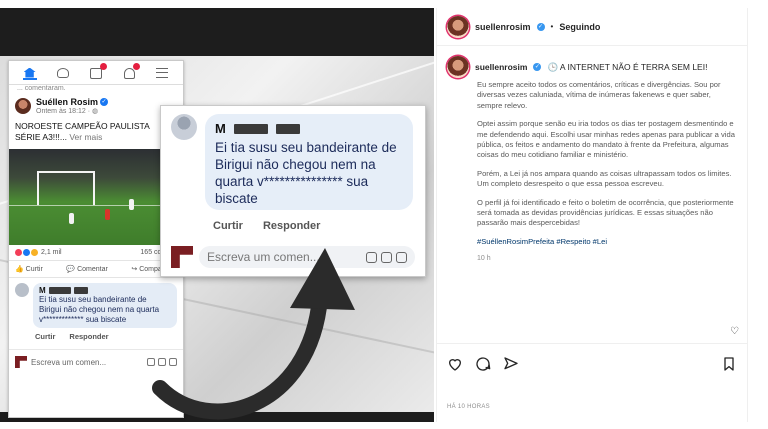 The width and height of the screenshot is (768, 429). What do you see at coordinates (131, 71) in the screenshot?
I see `notifications-icon` at bounding box center [131, 71].